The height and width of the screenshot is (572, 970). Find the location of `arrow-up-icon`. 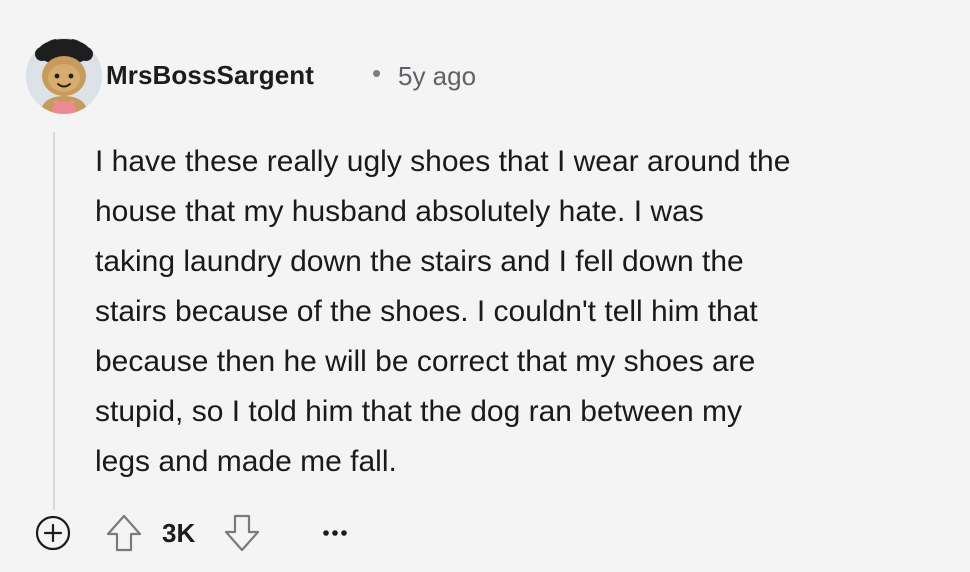

arrow-up-icon is located at coordinates (124, 533).